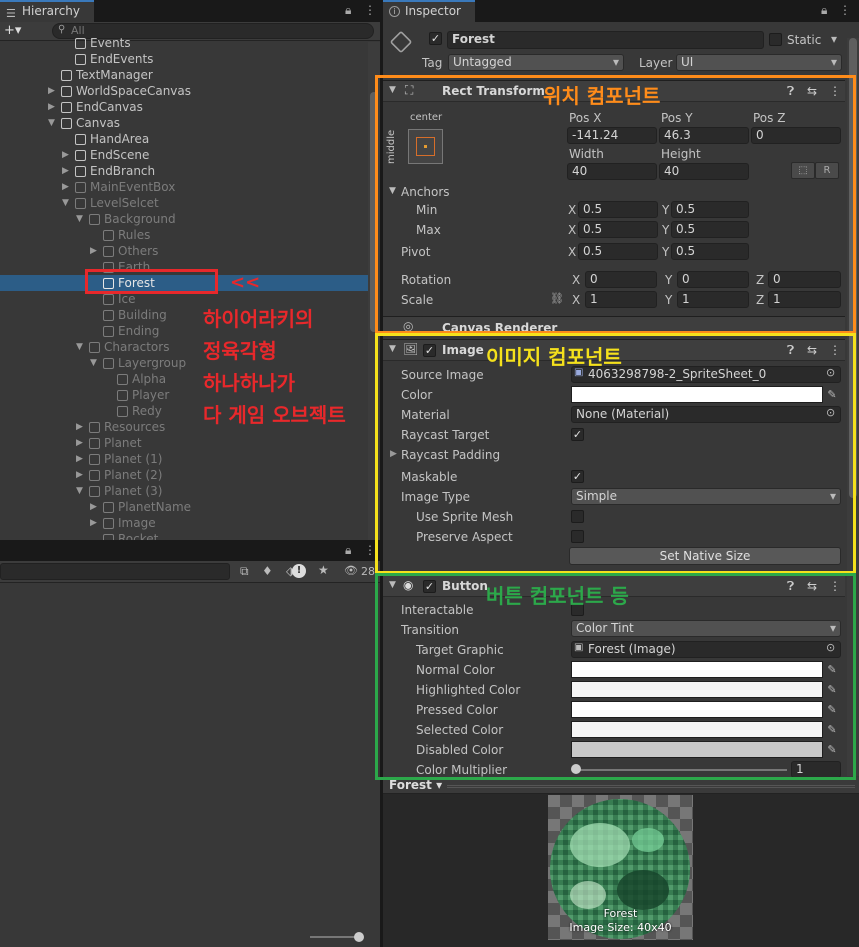 This screenshot has height=947, width=859. Describe the element at coordinates (184, 139) in the screenshot. I see `hierarchy-row: HandArea` at that location.